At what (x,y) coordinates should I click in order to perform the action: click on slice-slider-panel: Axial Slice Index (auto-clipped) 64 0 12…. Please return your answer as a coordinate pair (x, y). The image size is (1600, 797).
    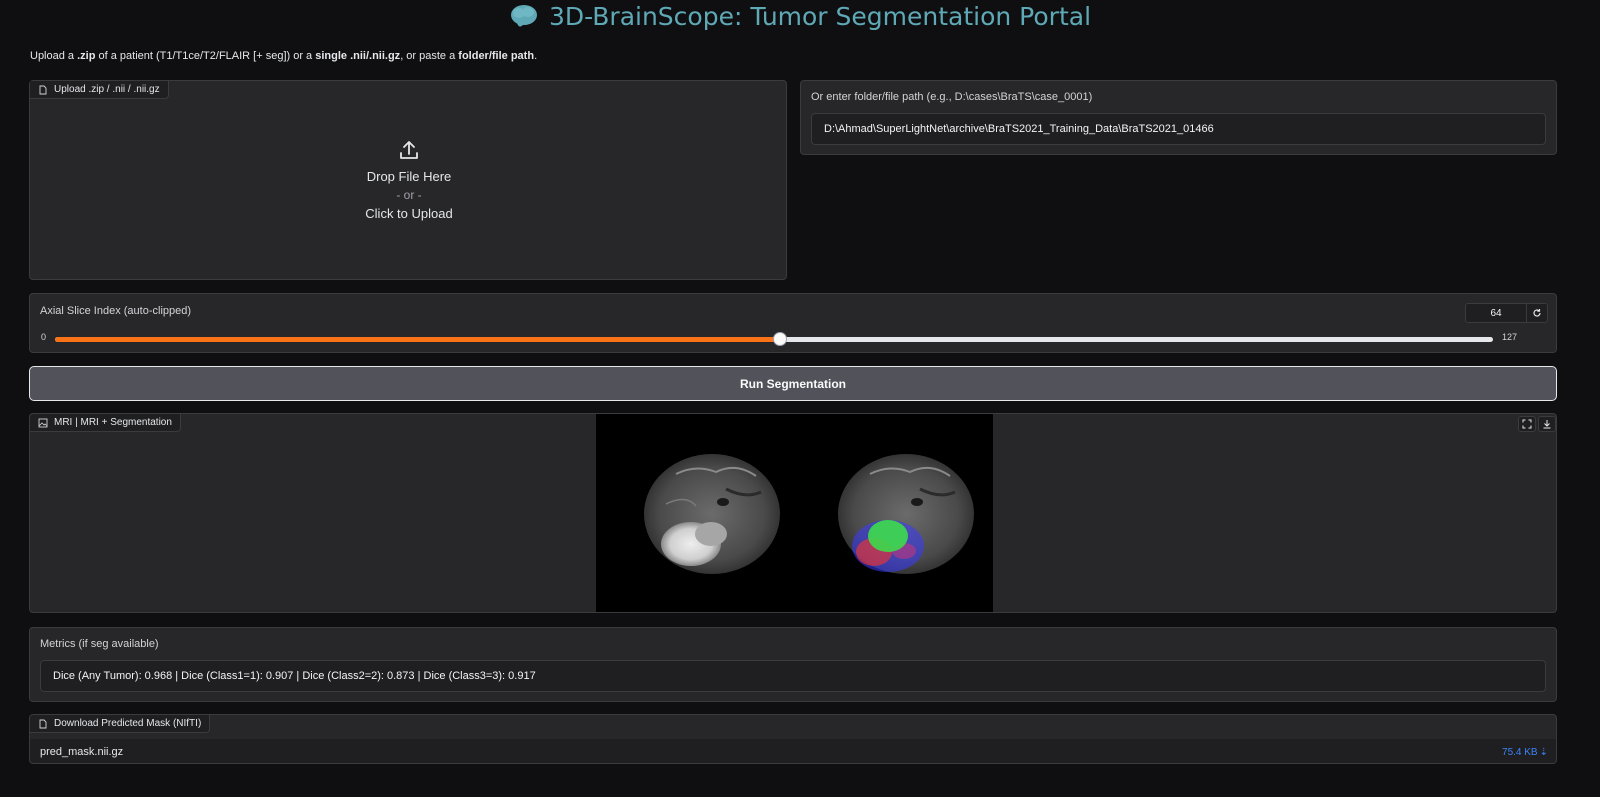
    Looking at the image, I should click on (793, 323).